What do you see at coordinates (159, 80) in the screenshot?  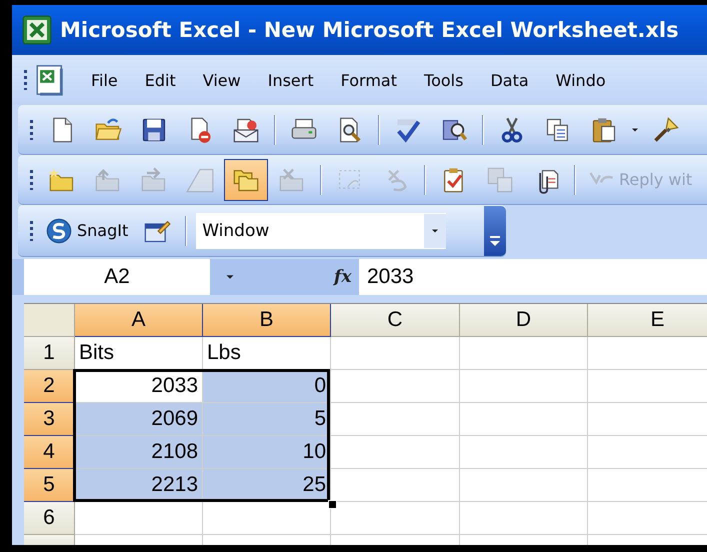 I see `menu-item: Edit` at bounding box center [159, 80].